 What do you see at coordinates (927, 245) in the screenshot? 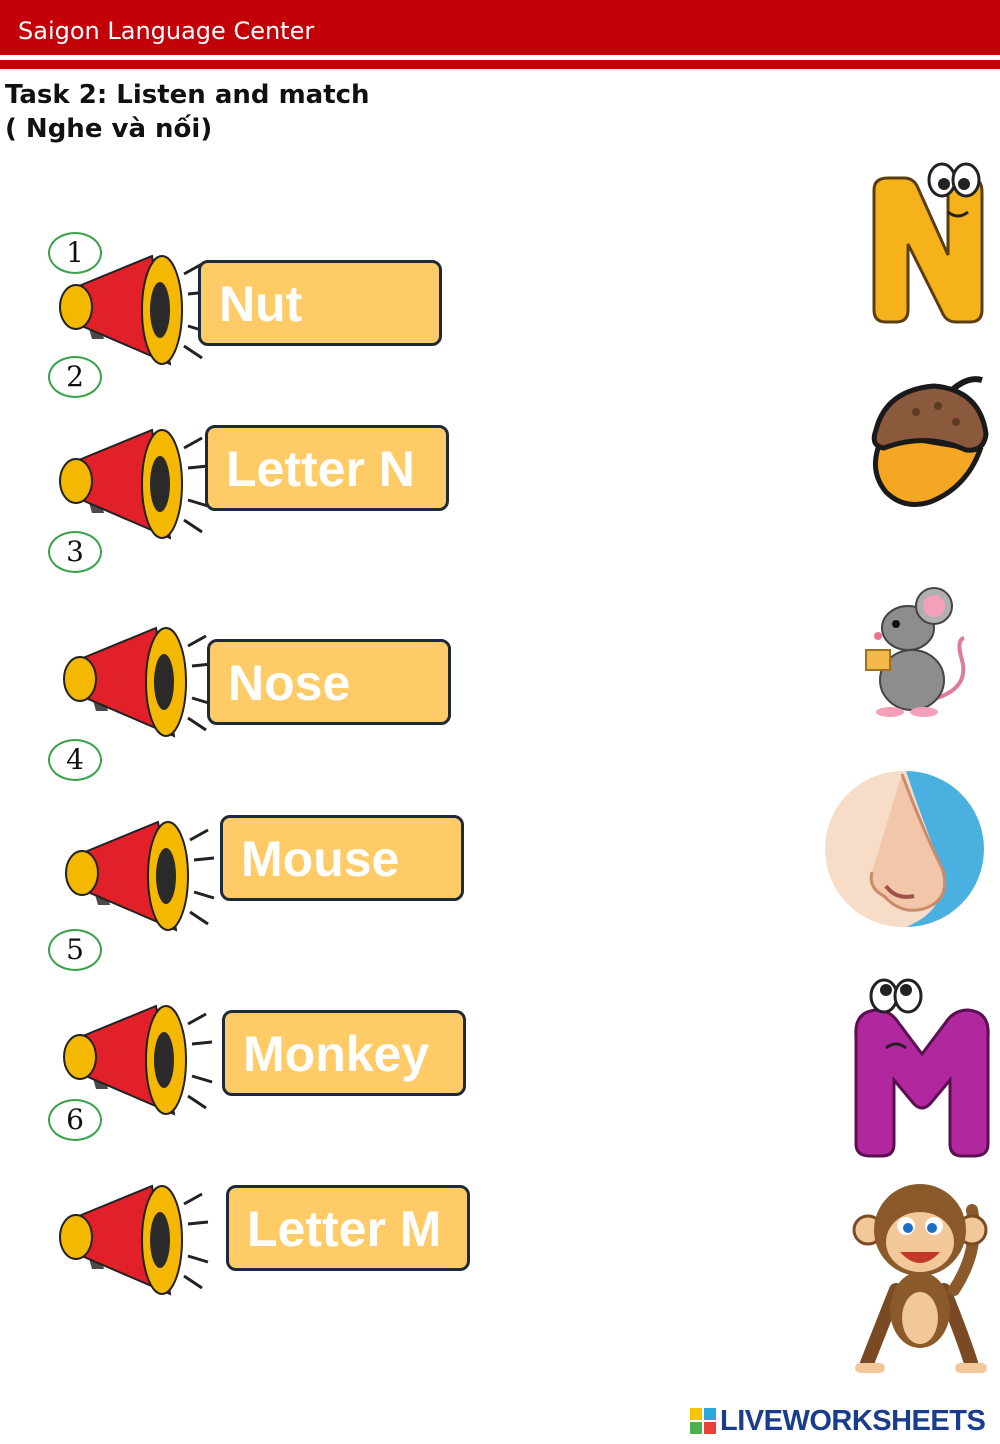
I see `letter-n-icon` at bounding box center [927, 245].